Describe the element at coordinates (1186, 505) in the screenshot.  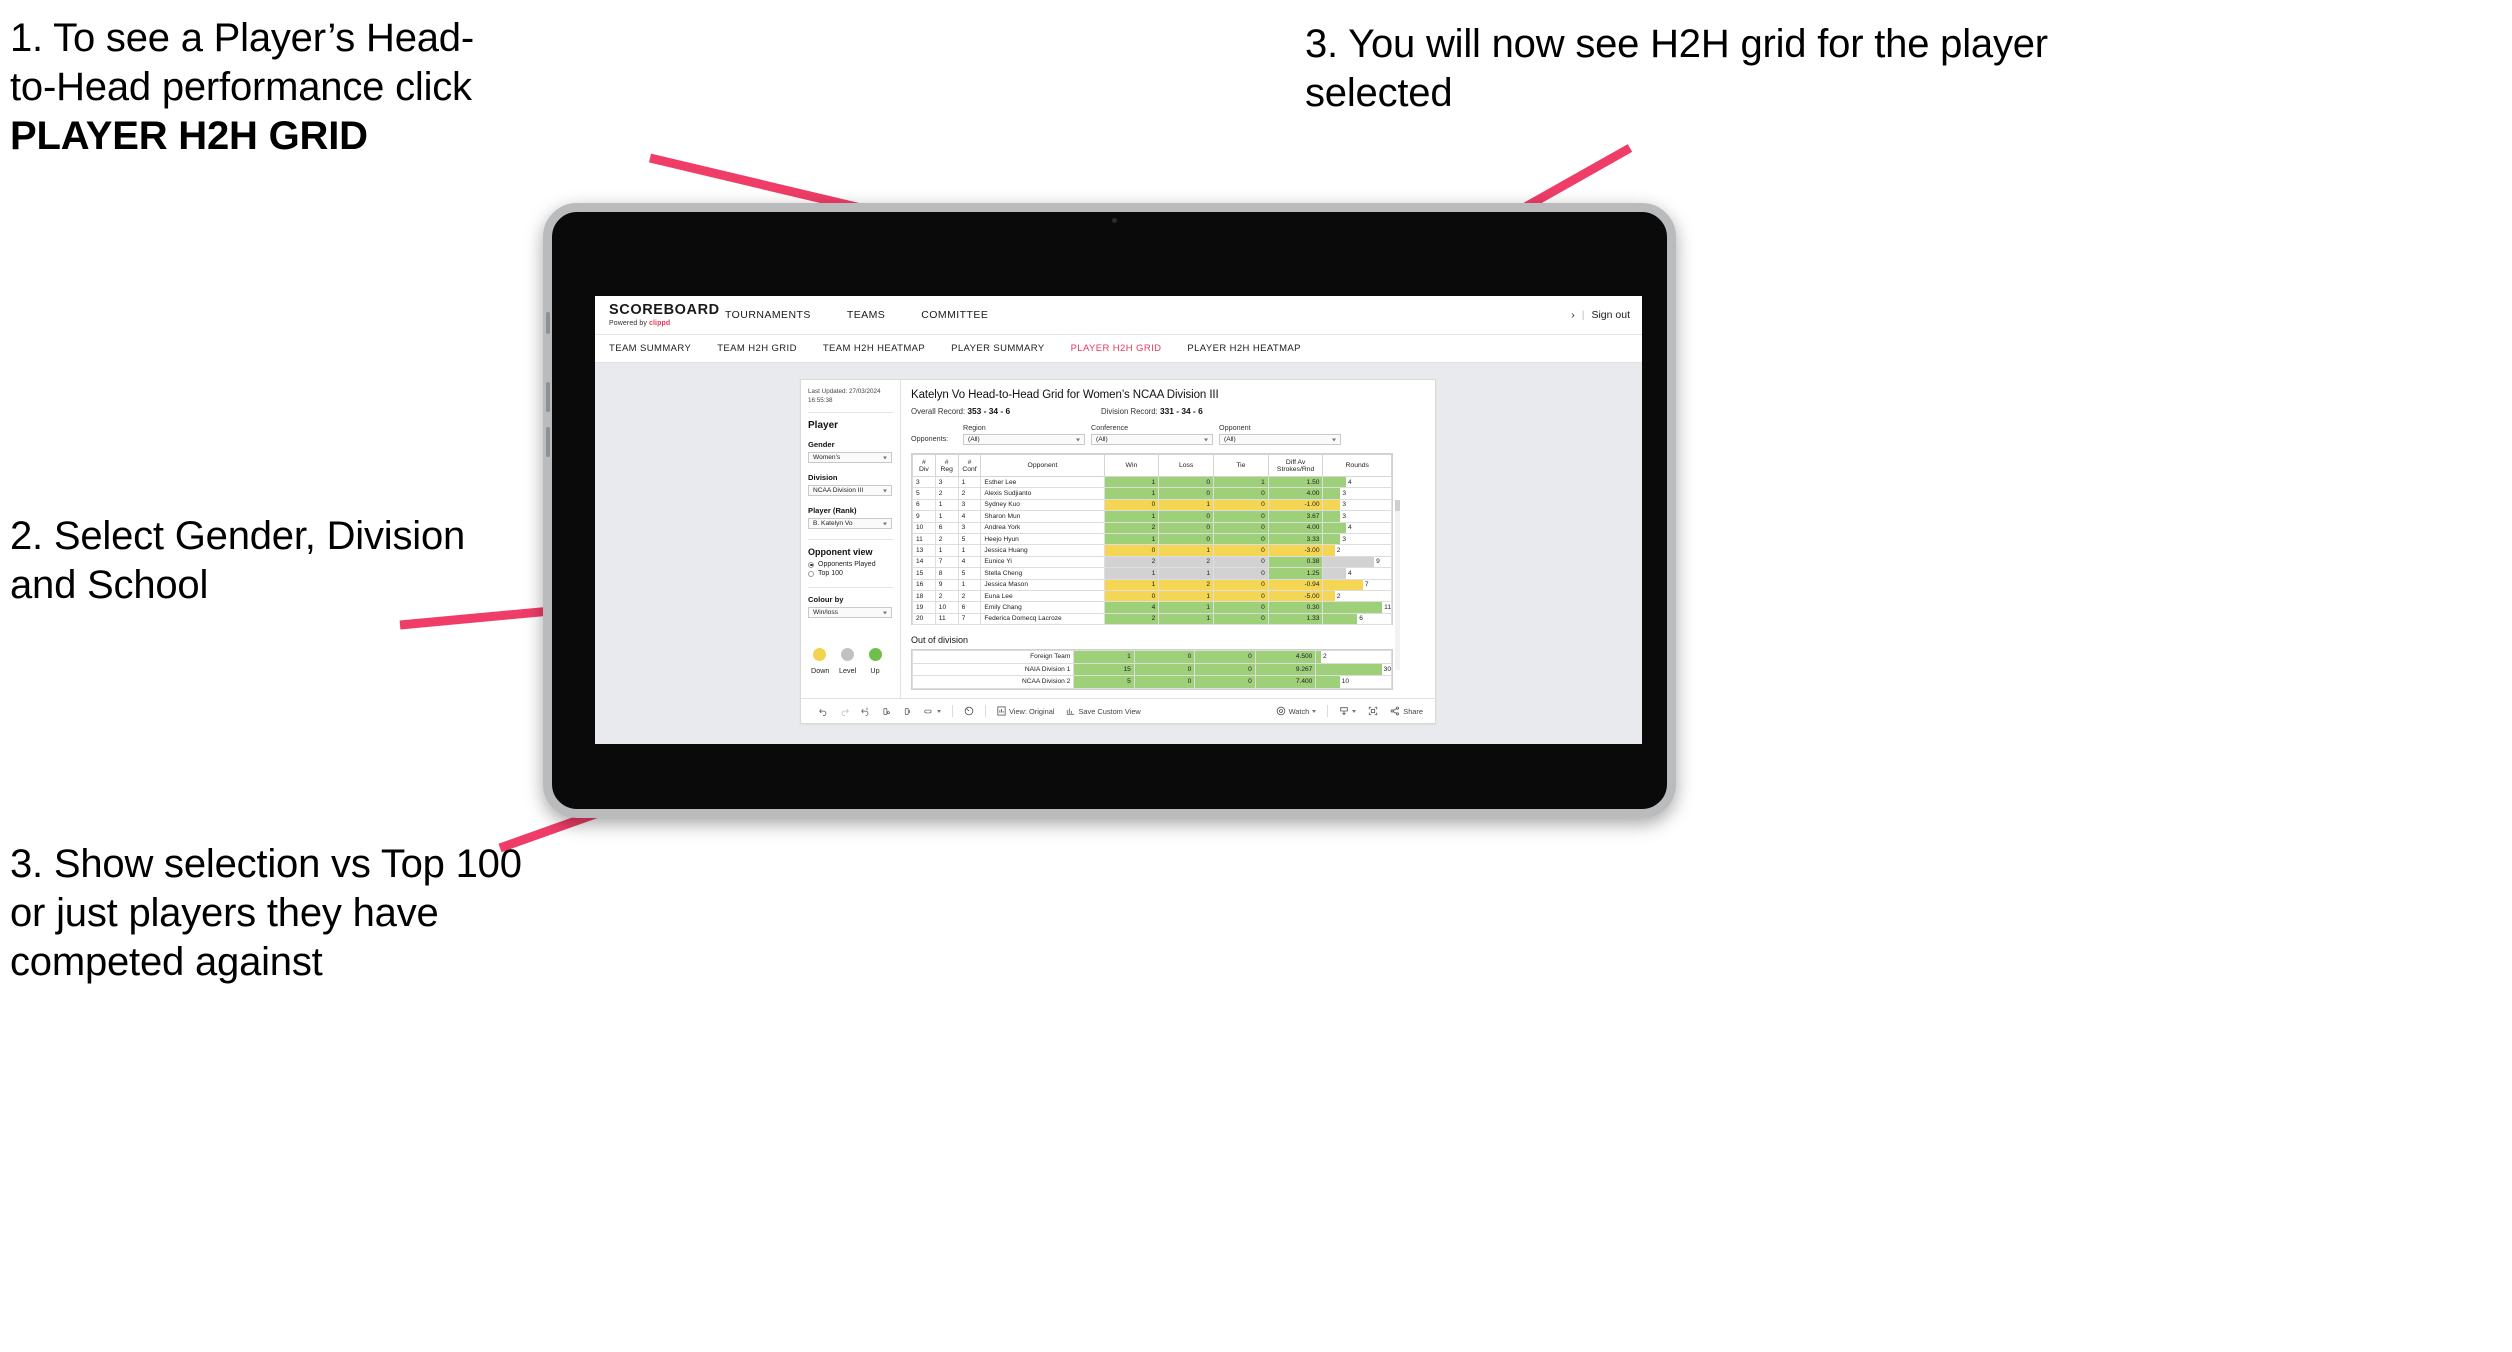
I see `cell-loss: 1` at that location.